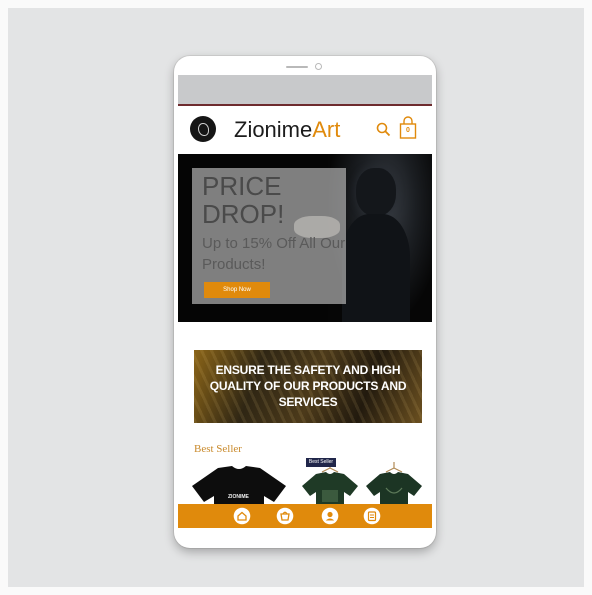 The width and height of the screenshot is (592, 595). What do you see at coordinates (242, 516) in the screenshot?
I see `home-icon` at bounding box center [242, 516].